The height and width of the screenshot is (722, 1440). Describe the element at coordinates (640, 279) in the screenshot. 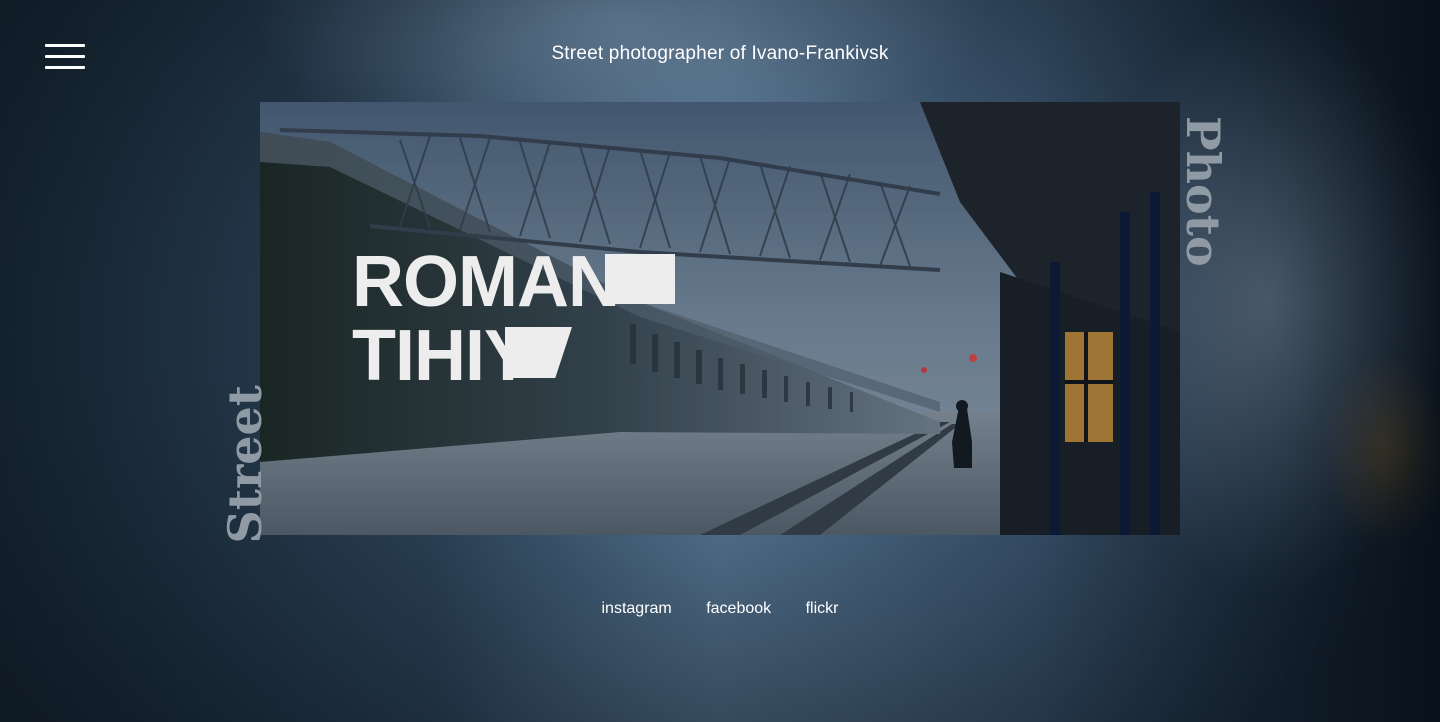

I see `name-accent-block` at that location.